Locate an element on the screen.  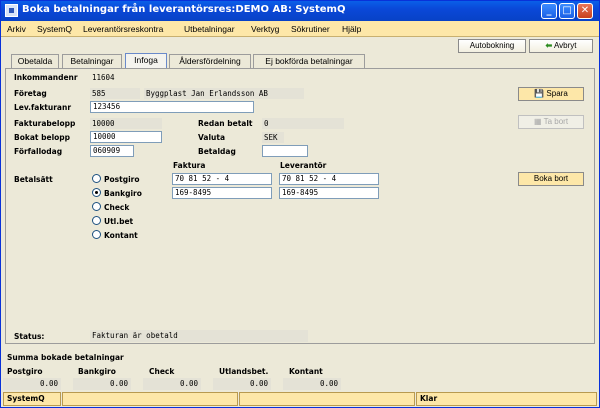
check-radio-label: Check is located at coordinates (117, 207).